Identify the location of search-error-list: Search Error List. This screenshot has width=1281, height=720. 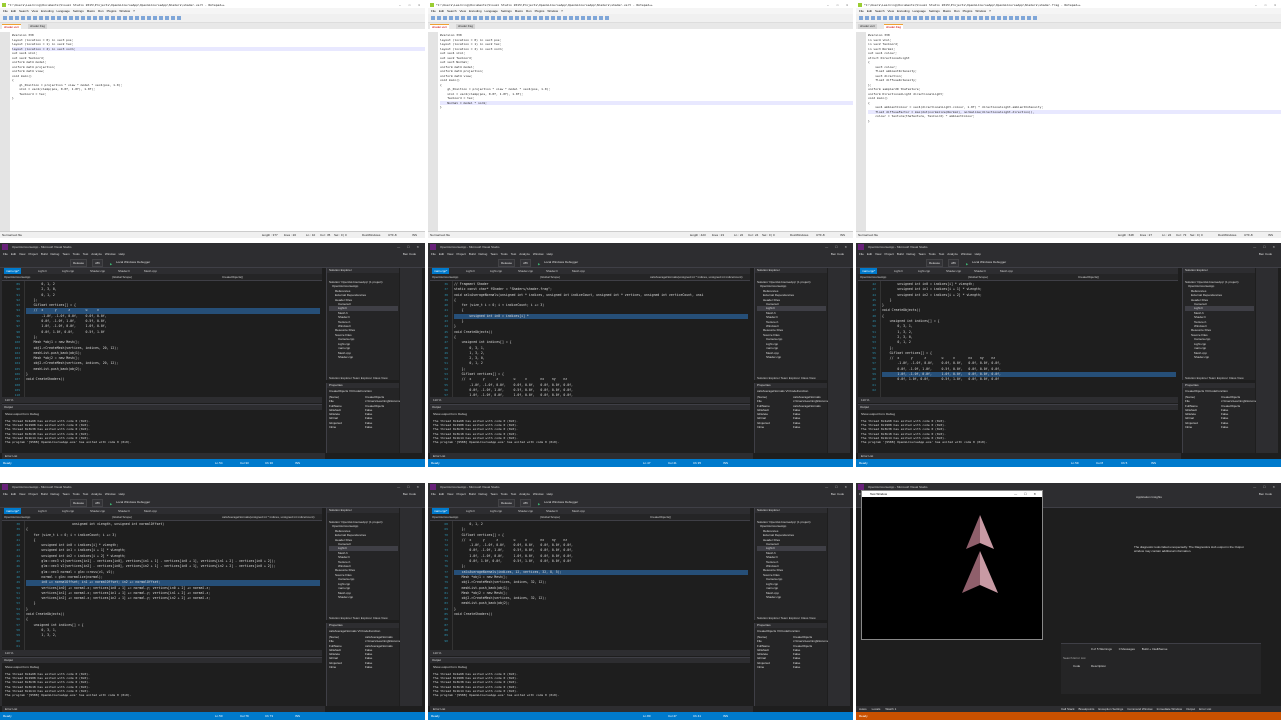
(1074, 658).